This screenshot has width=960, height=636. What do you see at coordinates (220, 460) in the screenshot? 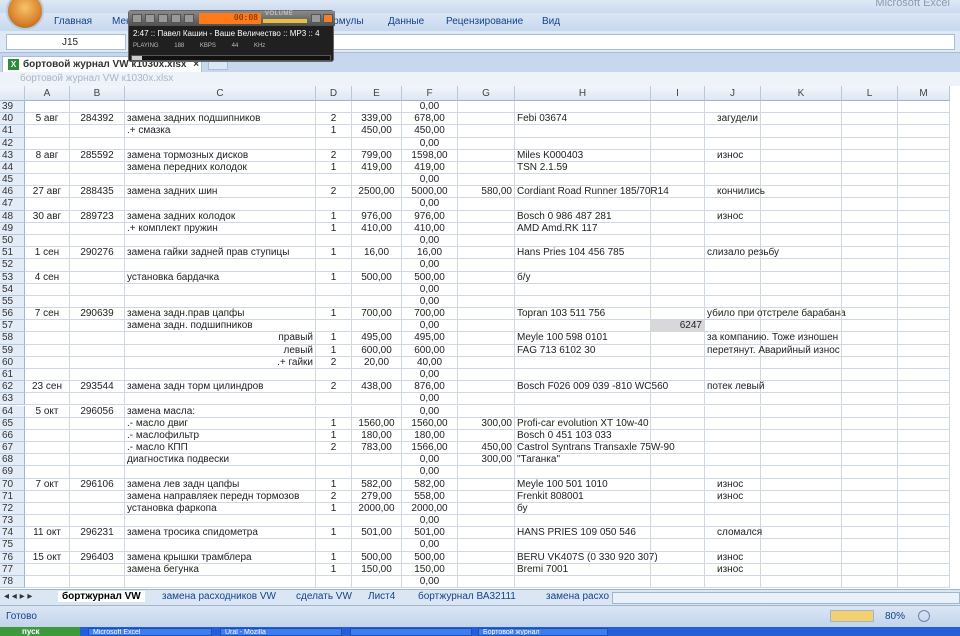
I see `cell-description: диагностика подвески` at bounding box center [220, 460].